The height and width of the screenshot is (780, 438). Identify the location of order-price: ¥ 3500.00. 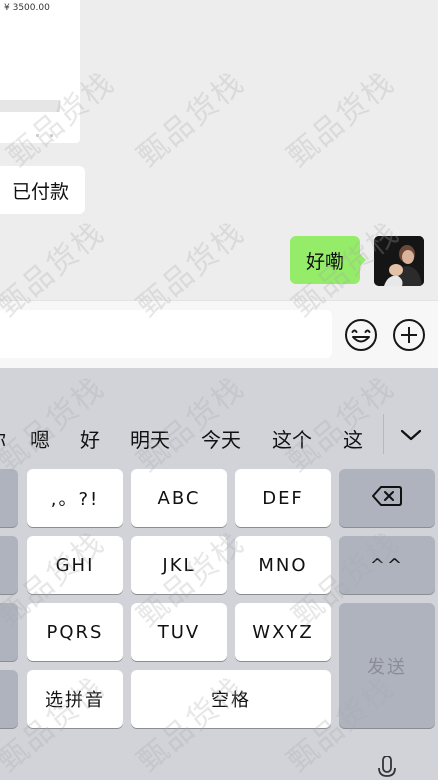
(27, 8).